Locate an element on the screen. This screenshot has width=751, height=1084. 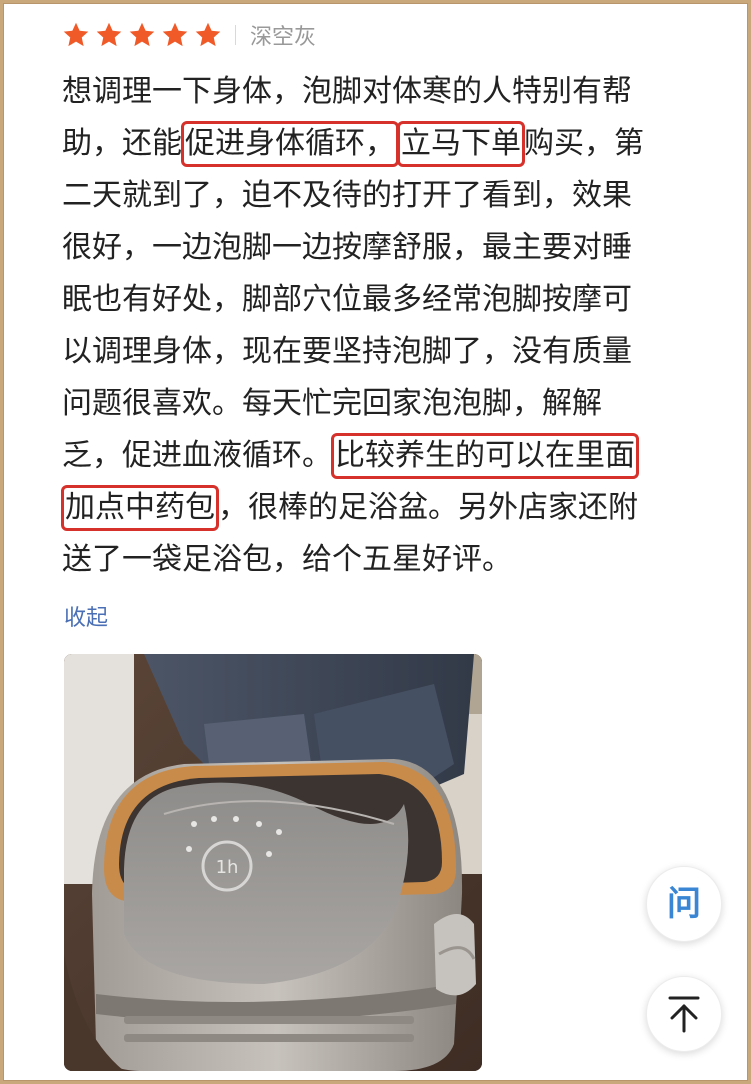
ask-button: 问 is located at coordinates (684, 904).